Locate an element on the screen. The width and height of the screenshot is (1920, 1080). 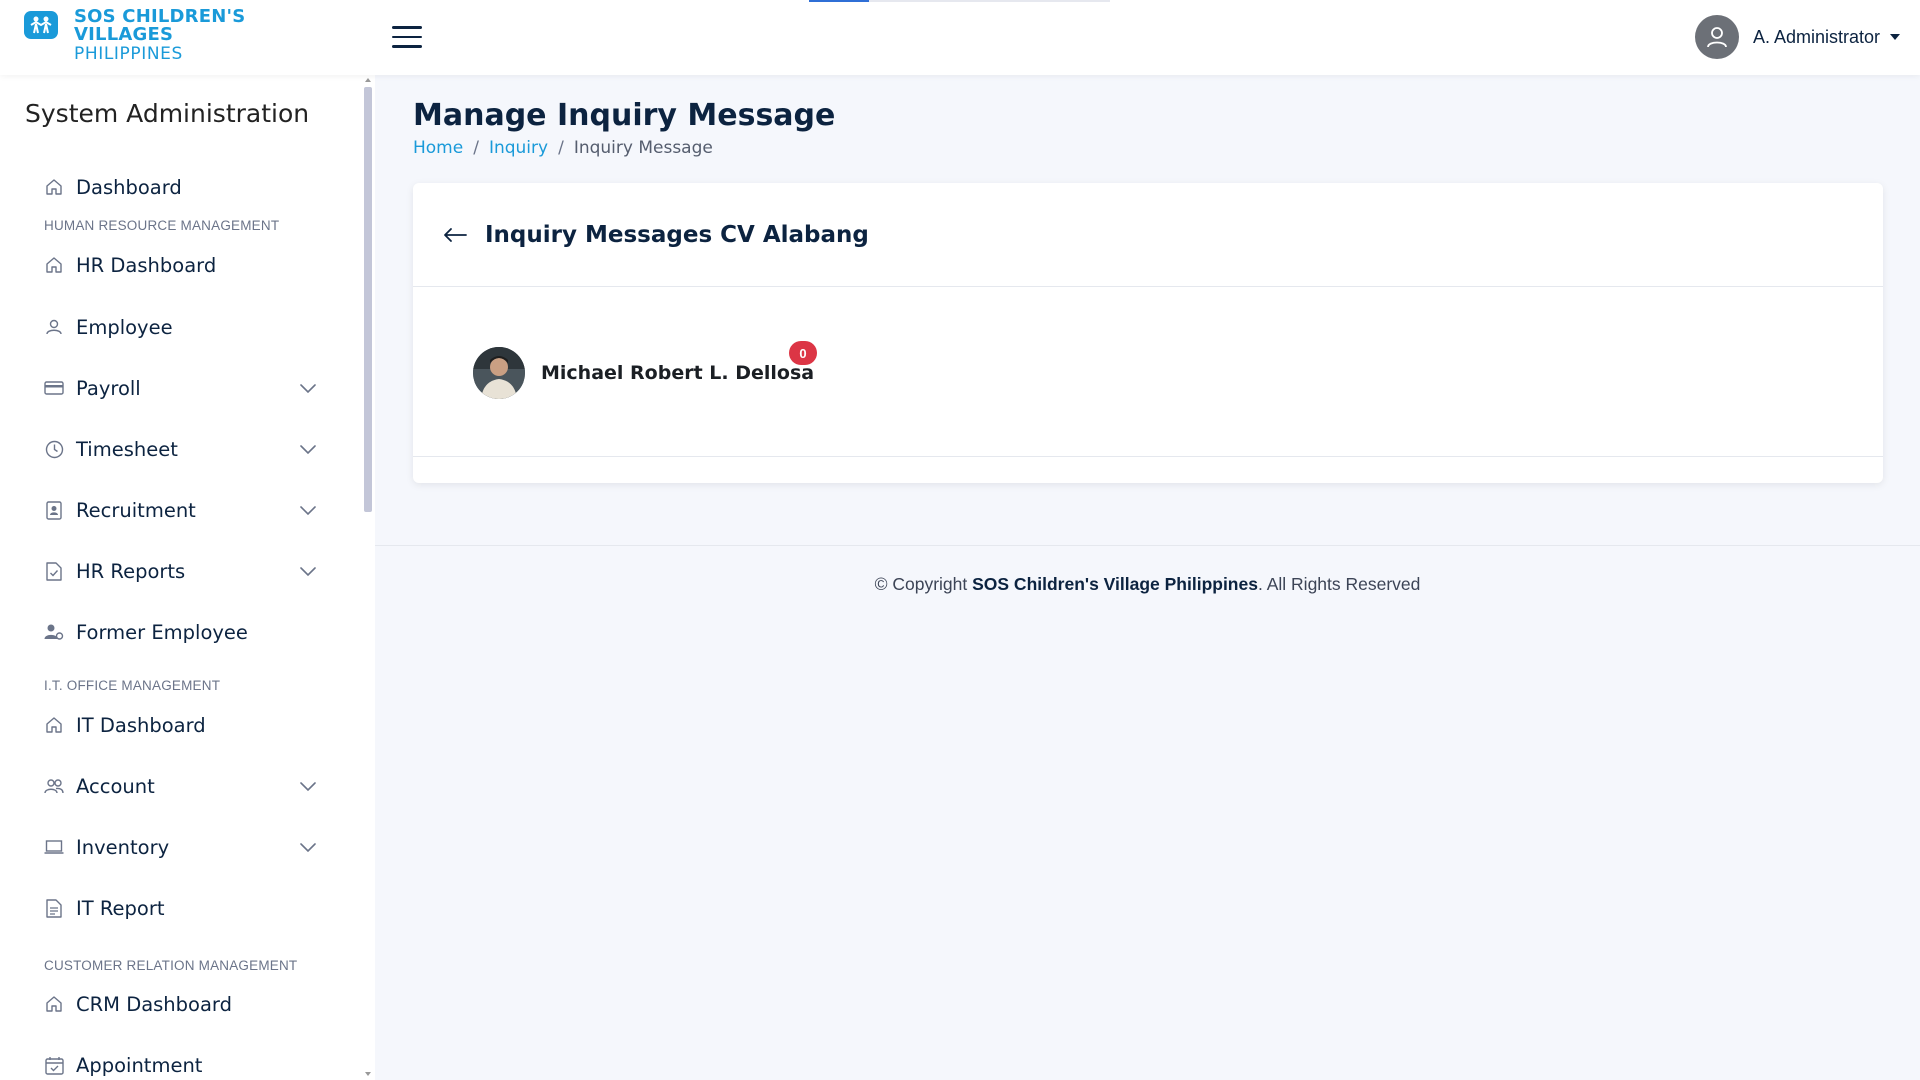
sidebar-item-payroll: Payroll is located at coordinates (182, 388).